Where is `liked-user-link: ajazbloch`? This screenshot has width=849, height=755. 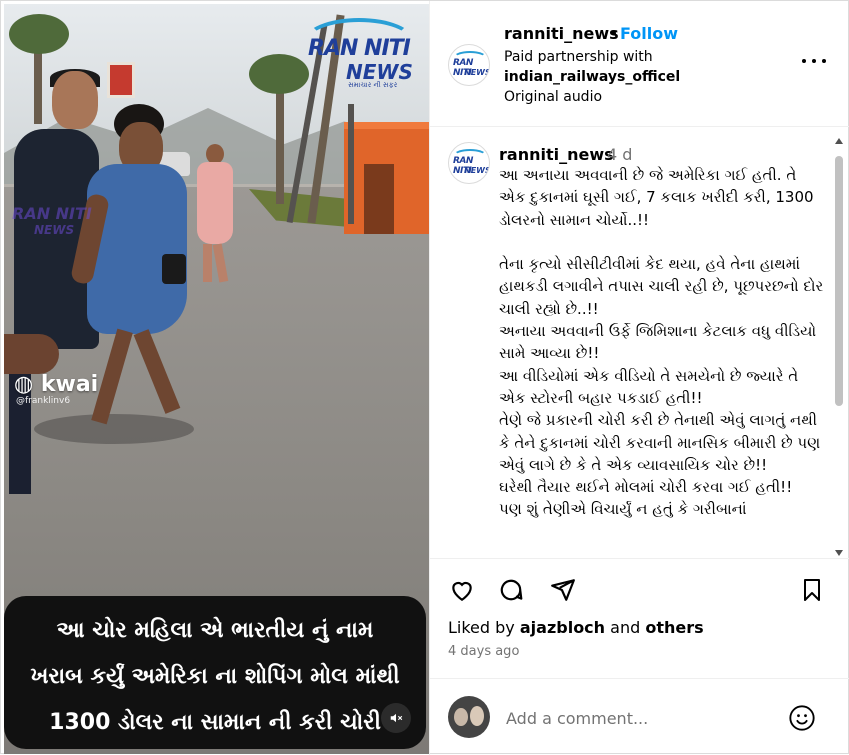 liked-user-link: ajazbloch is located at coordinates (562, 627).